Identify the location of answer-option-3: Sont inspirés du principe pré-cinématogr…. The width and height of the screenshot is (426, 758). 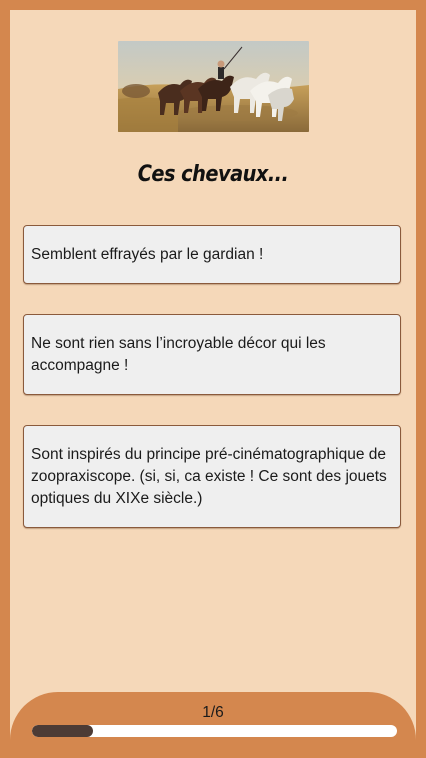
(212, 476).